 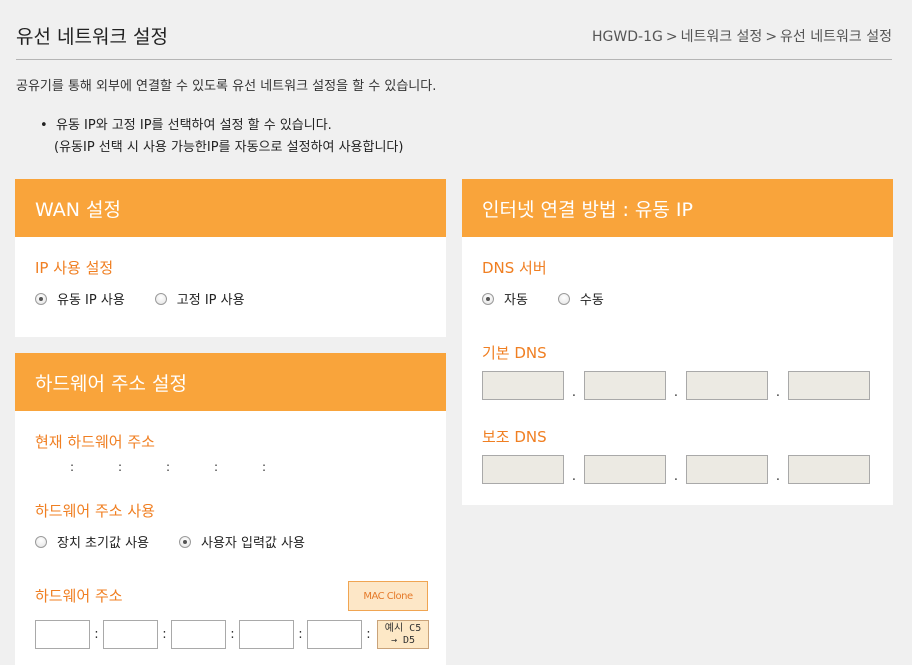 What do you see at coordinates (230, 382) in the screenshot?
I see `hw-panel-header: 하드웨어 주소 설정` at bounding box center [230, 382].